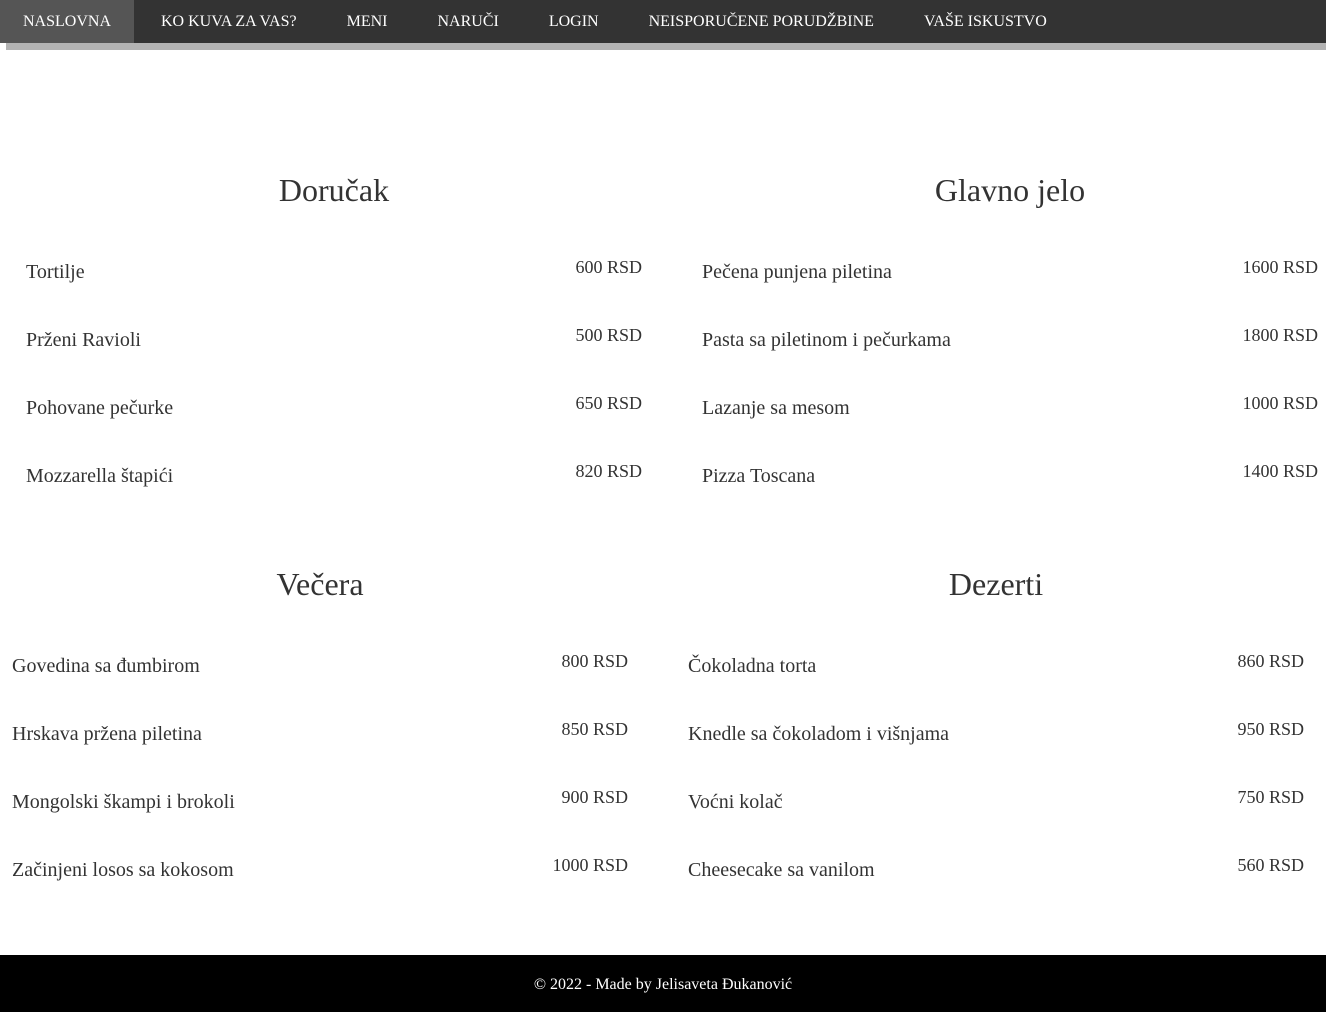 The height and width of the screenshot is (1015, 1326). I want to click on menu-item-price: 750 RSD, so click(1270, 797).